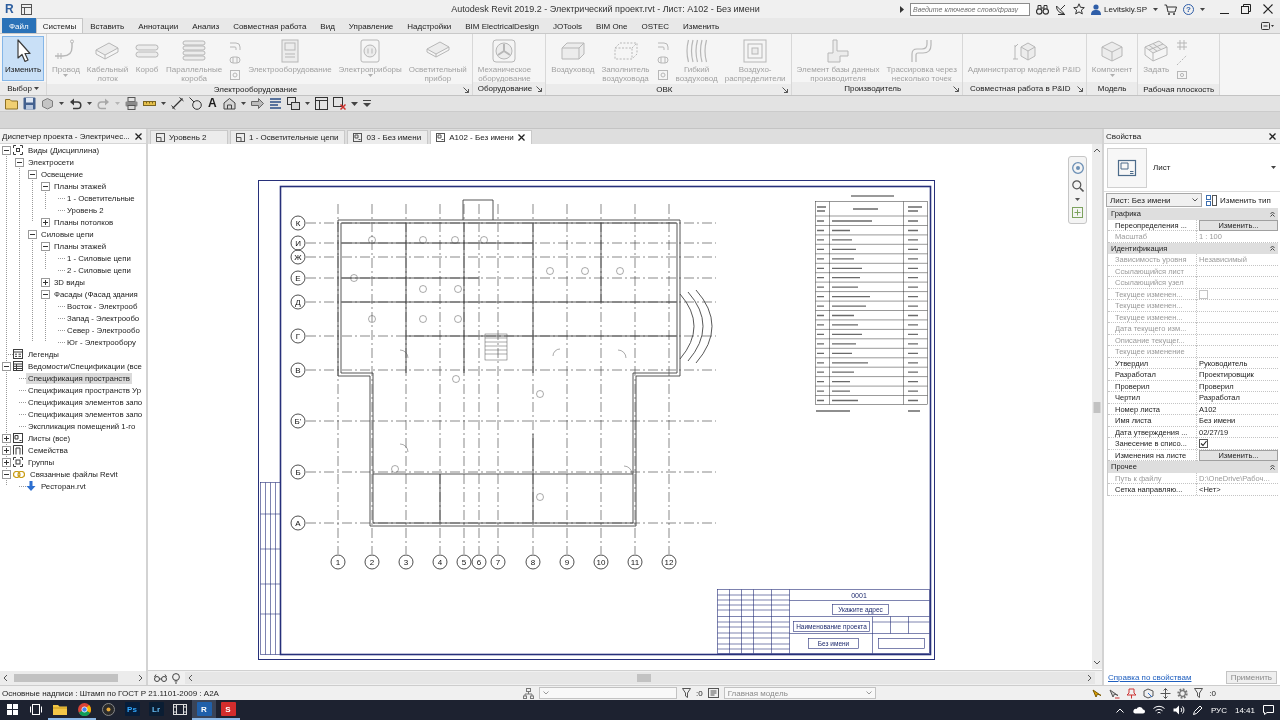 This screenshot has width=1280, height=720. I want to click on pen-icon, so click(1197, 710).